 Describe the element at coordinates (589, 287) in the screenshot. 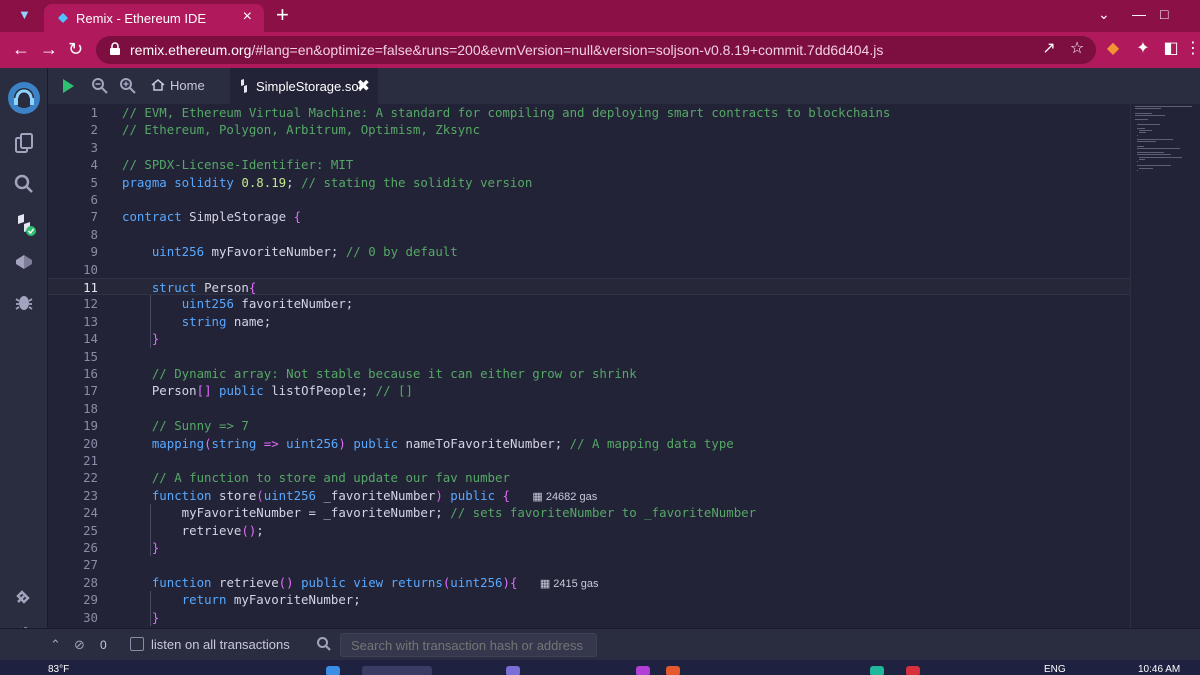

I see `code-line: 11 struct Person{` at that location.